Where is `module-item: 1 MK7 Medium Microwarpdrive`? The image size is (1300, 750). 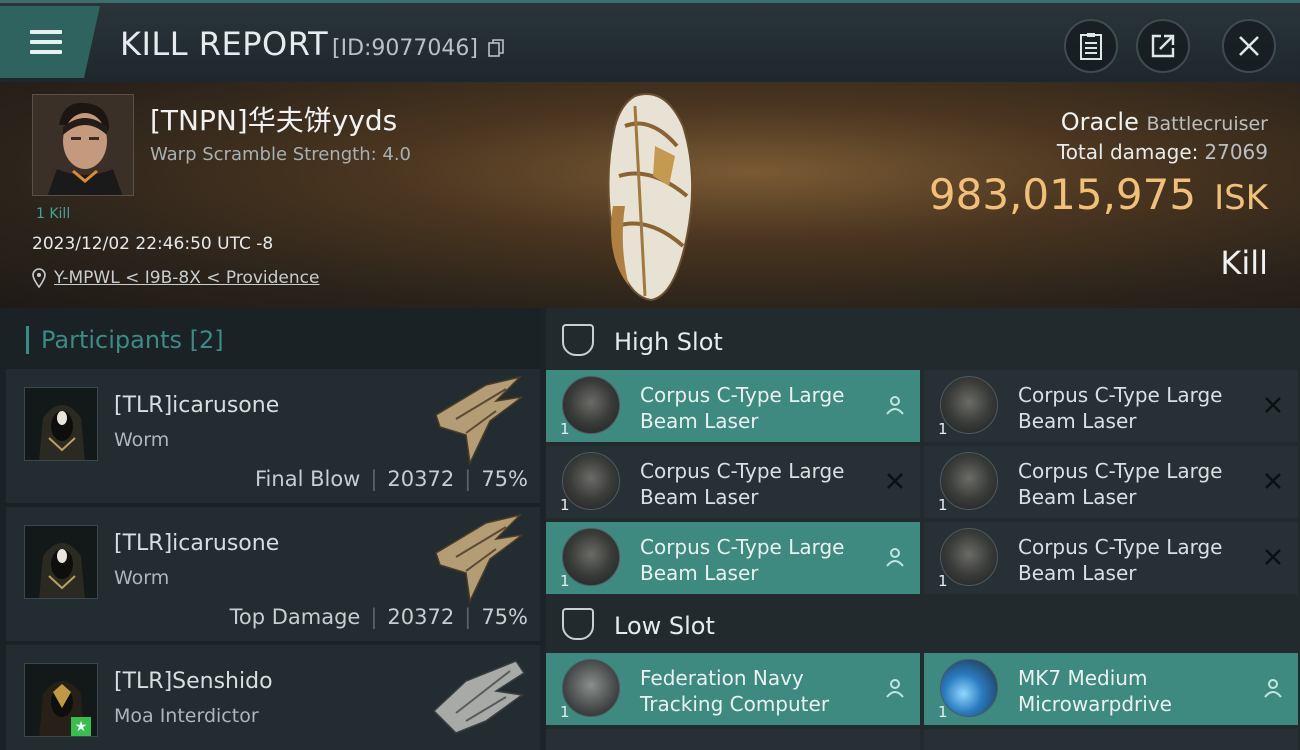
module-item: 1 MK7 Medium Microwarpdrive is located at coordinates (1111, 689).